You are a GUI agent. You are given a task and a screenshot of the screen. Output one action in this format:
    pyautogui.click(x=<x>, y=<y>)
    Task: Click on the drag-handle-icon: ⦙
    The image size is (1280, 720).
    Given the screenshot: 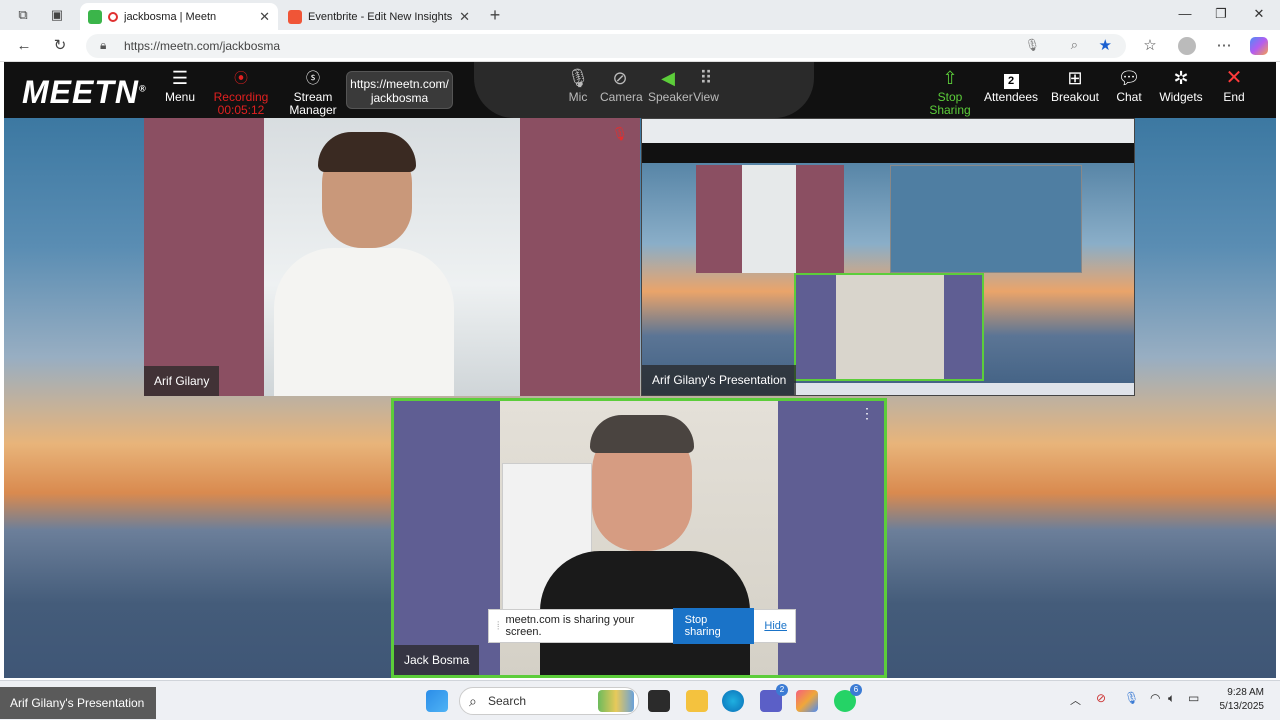 What is the action you would take?
    pyautogui.click(x=498, y=626)
    